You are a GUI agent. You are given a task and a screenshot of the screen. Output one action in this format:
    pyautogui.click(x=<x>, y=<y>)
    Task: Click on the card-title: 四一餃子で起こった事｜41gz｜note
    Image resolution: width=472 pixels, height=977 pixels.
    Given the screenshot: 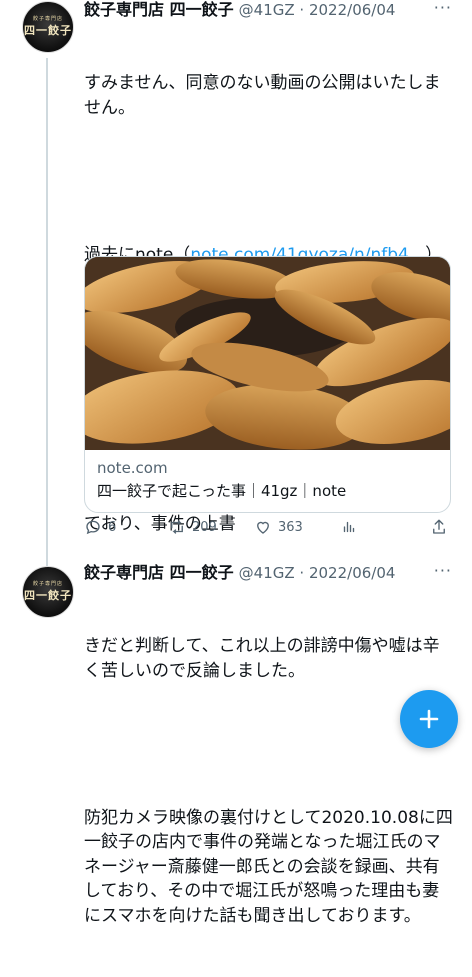 What is the action you would take?
    pyautogui.click(x=222, y=491)
    